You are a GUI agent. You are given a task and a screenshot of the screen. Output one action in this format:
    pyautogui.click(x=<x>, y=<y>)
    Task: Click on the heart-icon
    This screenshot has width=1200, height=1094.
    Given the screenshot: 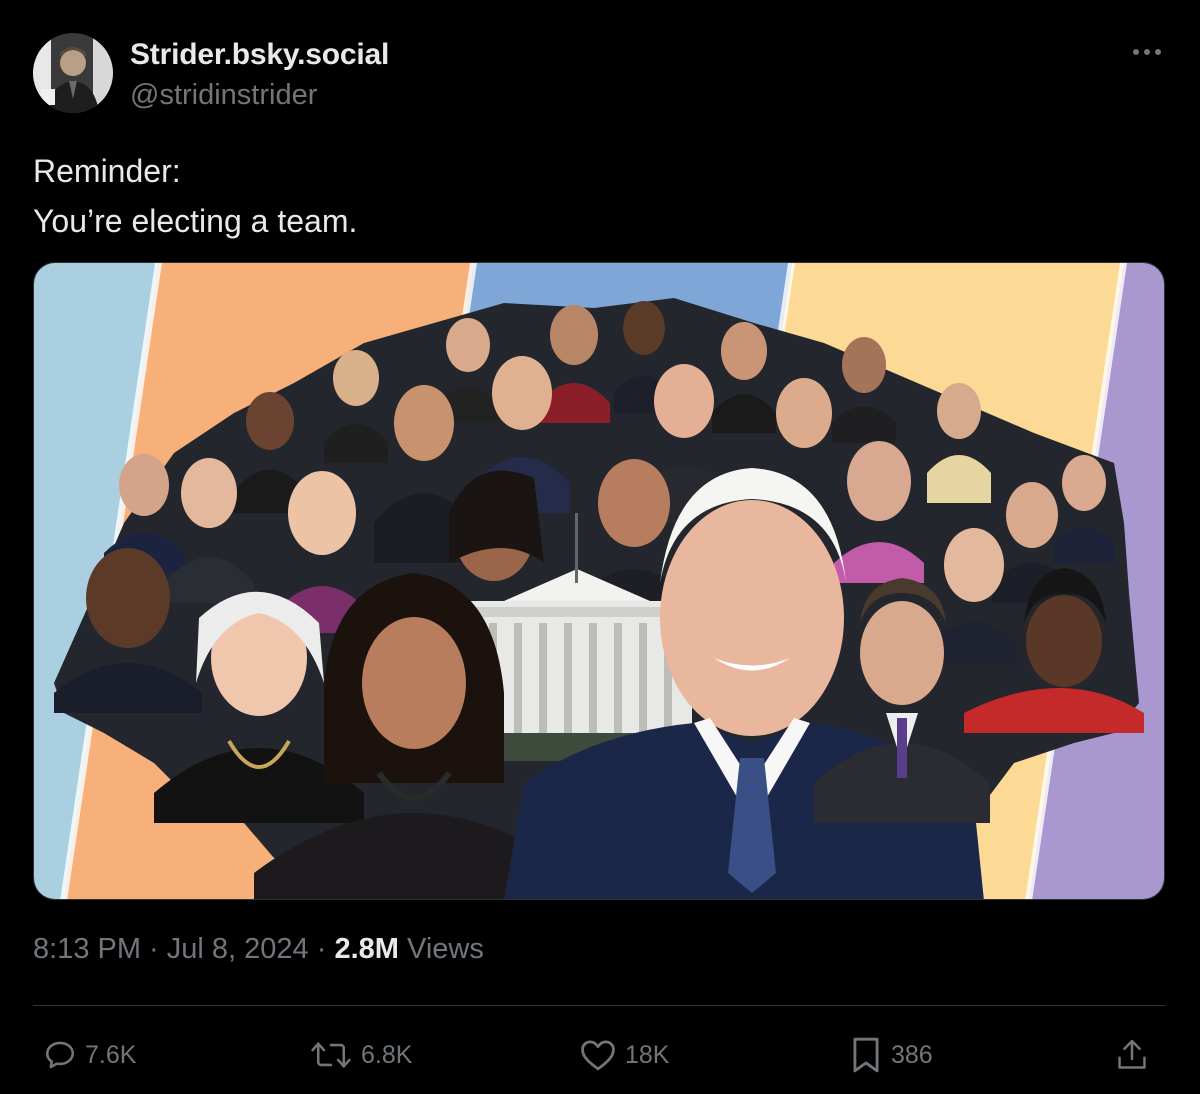 What is the action you would take?
    pyautogui.click(x=598, y=1055)
    